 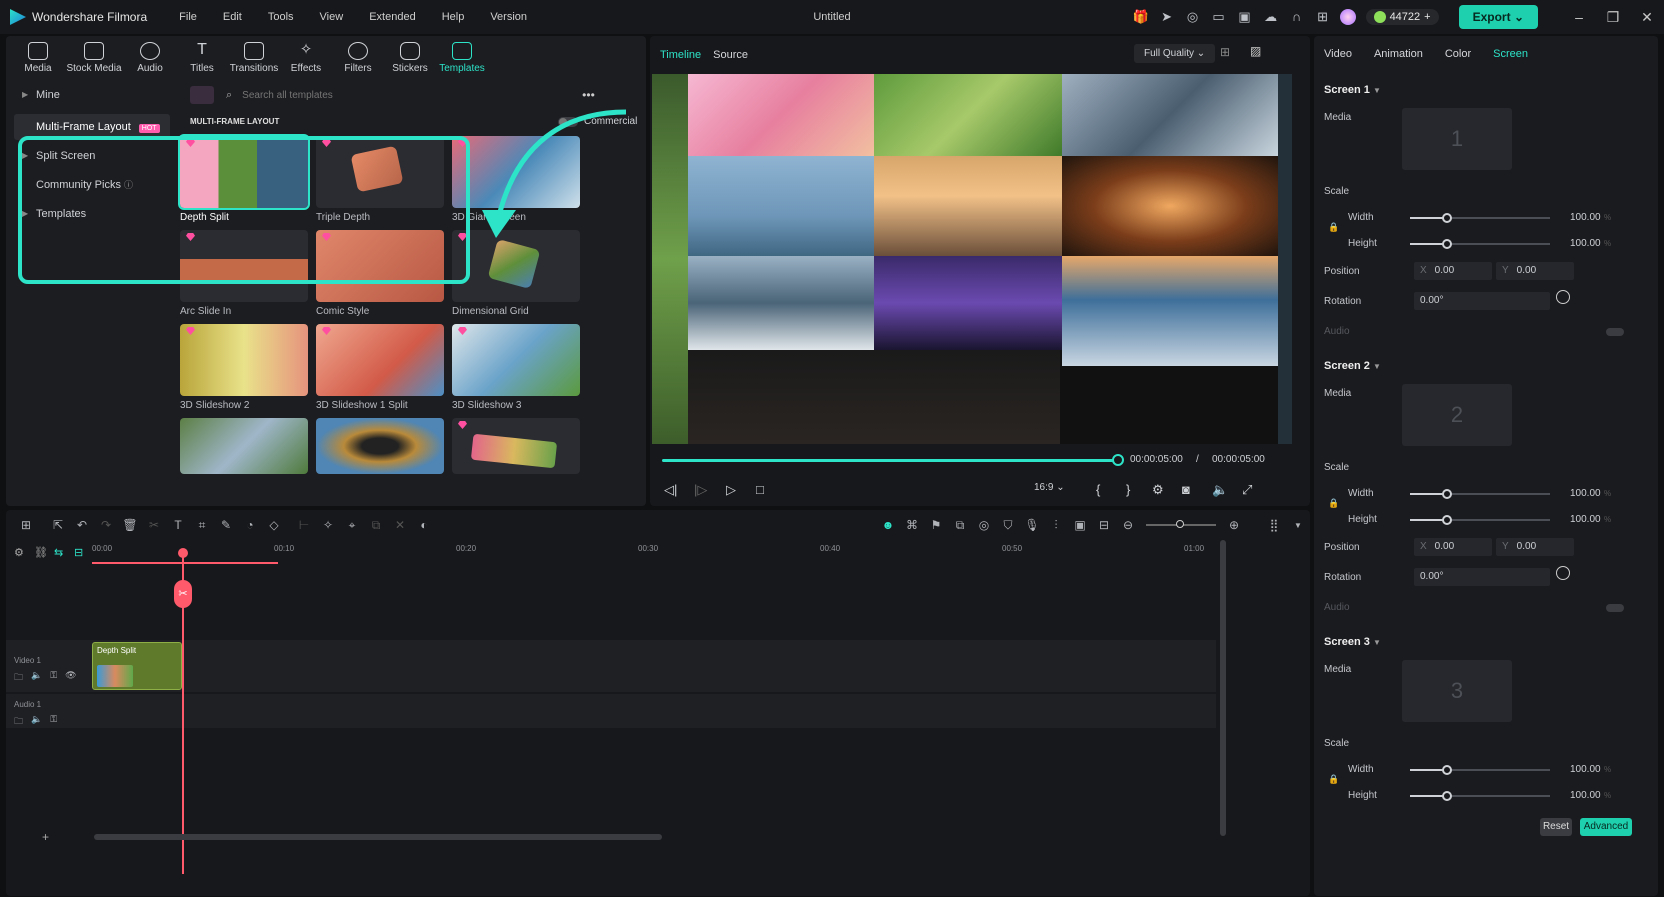 What do you see at coordinates (70, 678) in the screenshot?
I see `eye-icon: 👁` at bounding box center [70, 678].